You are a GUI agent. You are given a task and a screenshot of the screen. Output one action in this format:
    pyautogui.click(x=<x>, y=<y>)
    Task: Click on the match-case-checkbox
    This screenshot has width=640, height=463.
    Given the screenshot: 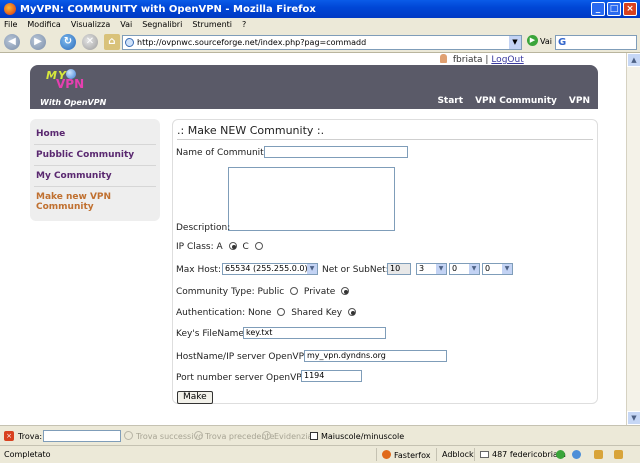 What is the action you would take?
    pyautogui.click(x=314, y=436)
    